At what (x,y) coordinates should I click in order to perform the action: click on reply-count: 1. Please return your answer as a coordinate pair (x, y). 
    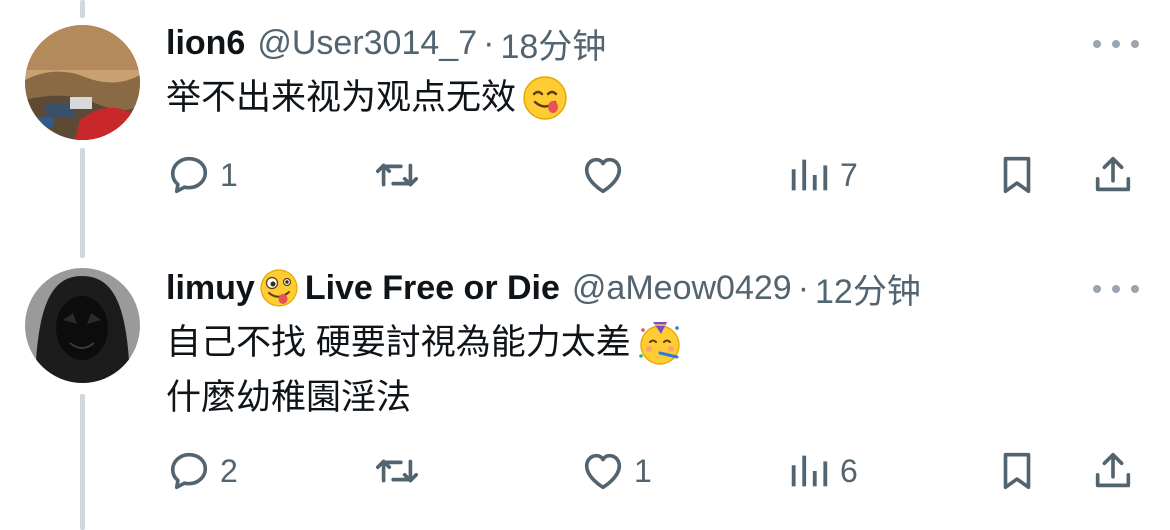
    Looking at the image, I should click on (229, 174).